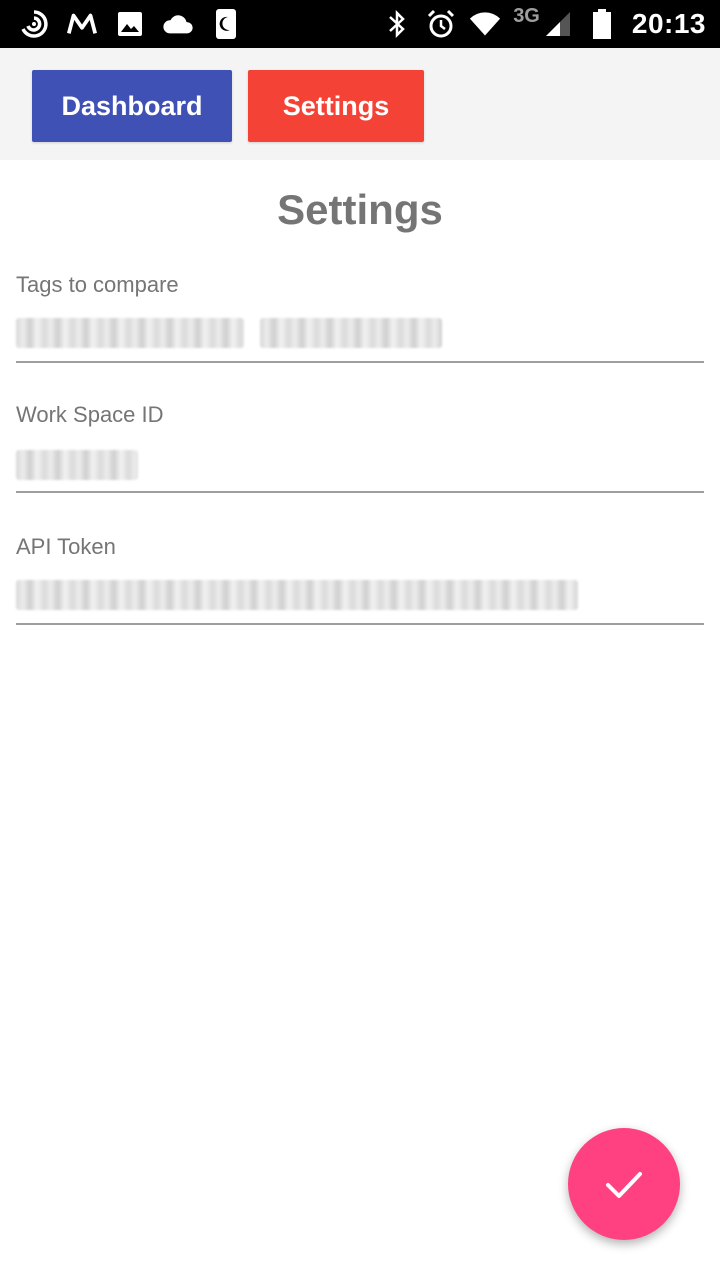 The height and width of the screenshot is (1280, 720). I want to click on cloud-icon, so click(178, 24).